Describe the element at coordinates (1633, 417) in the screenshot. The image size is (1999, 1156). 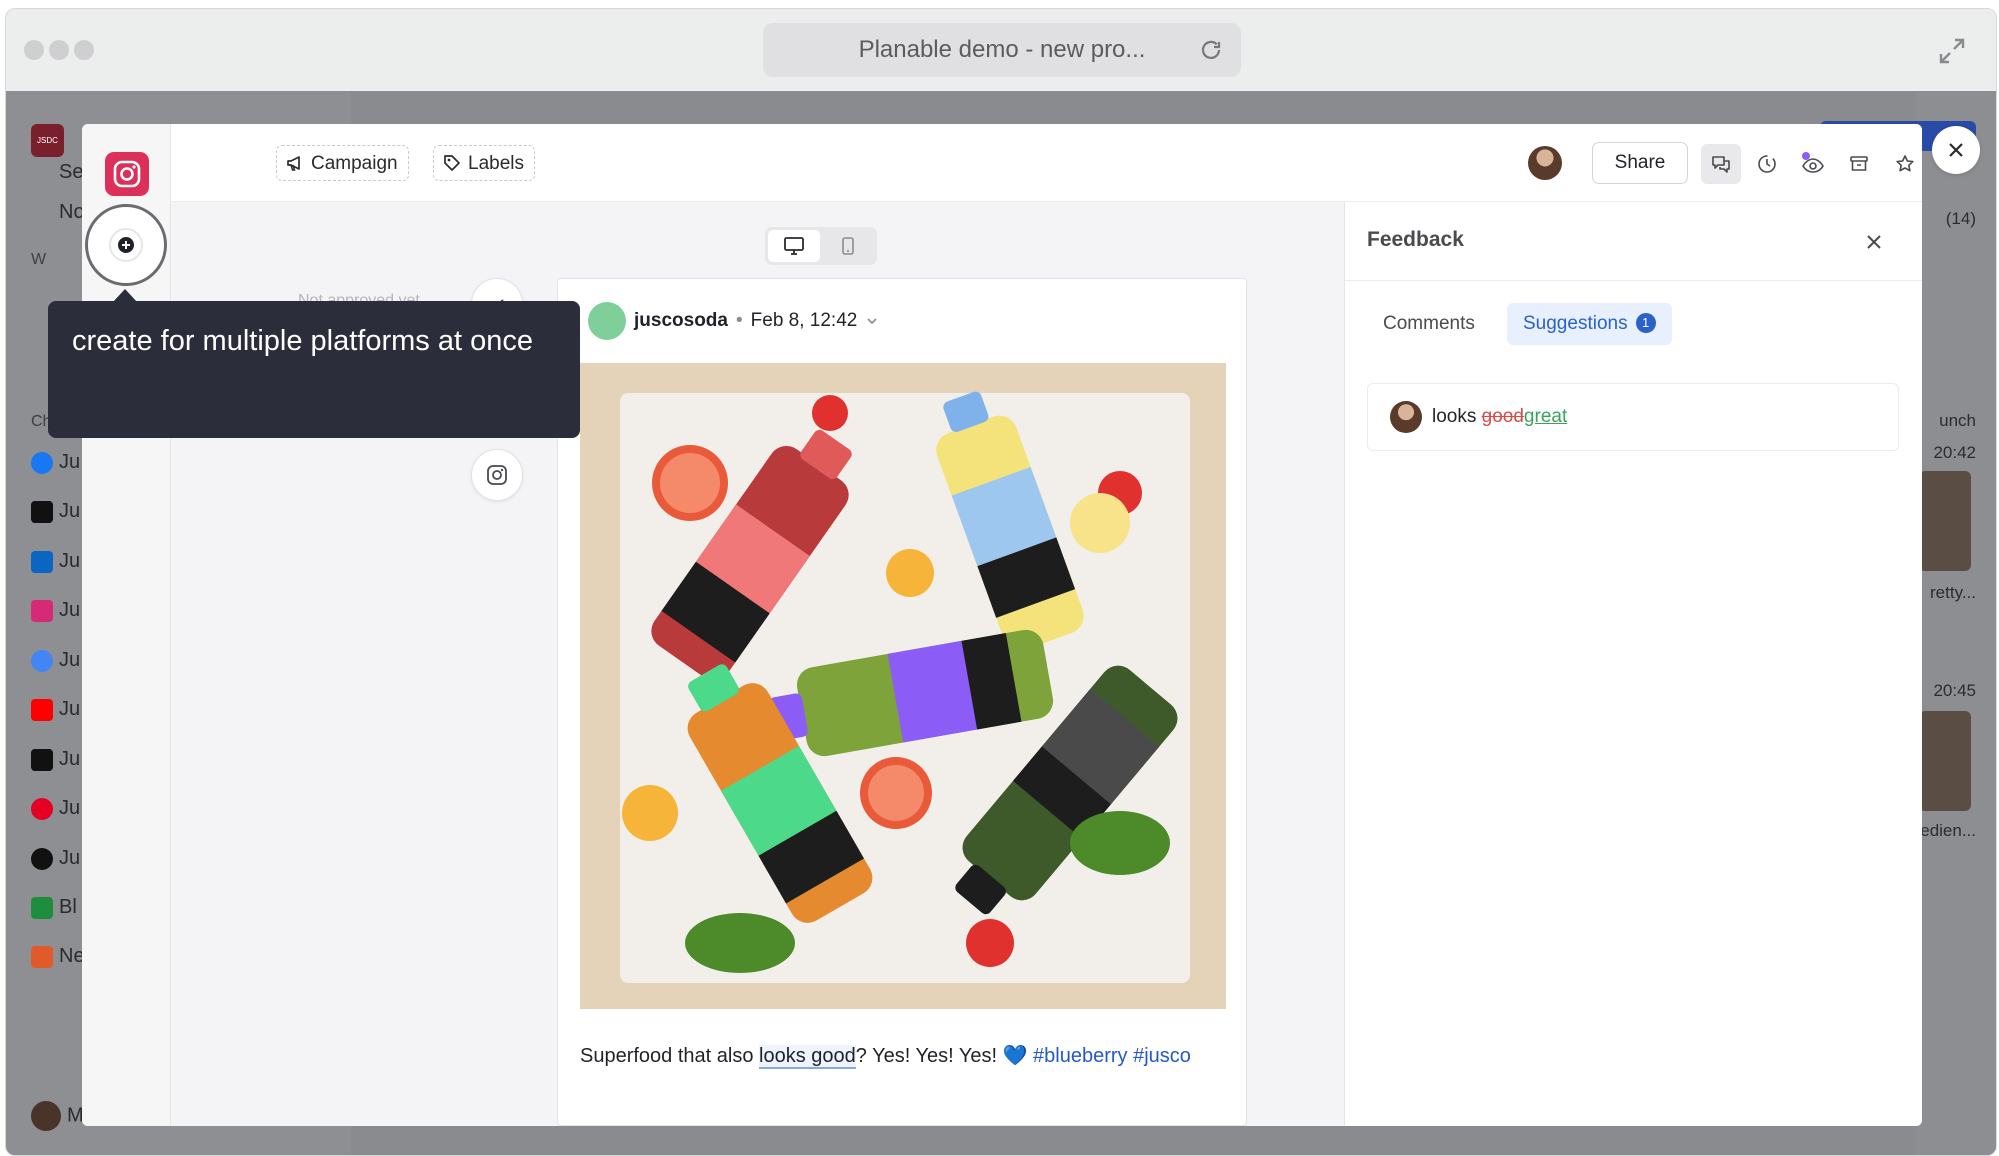
I see `suggestion-item: looks goodgreat` at that location.